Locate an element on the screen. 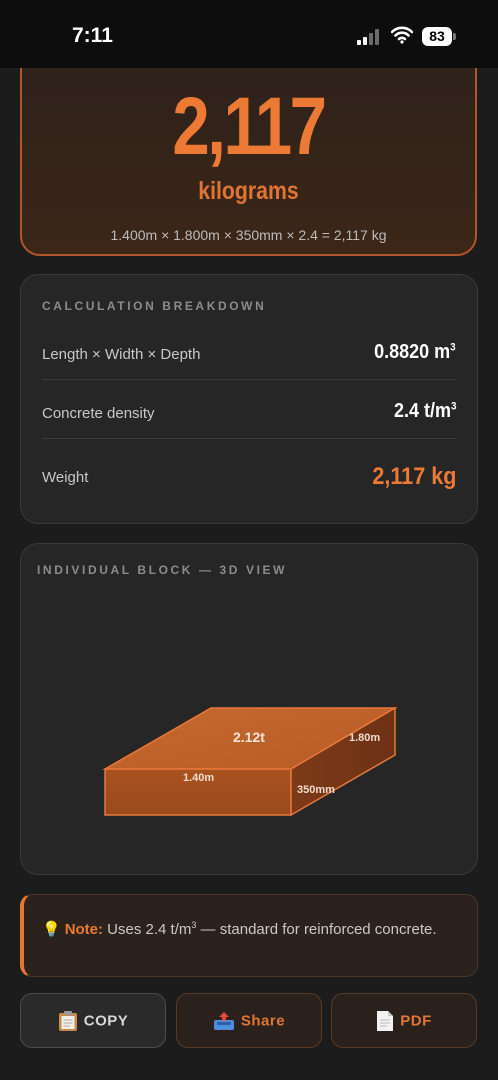 Image resolution: width=498 pixels, height=1080 pixels. breakdown-row-volume: Length × Width × Depth 0.8820 m3 is located at coordinates (249, 356).